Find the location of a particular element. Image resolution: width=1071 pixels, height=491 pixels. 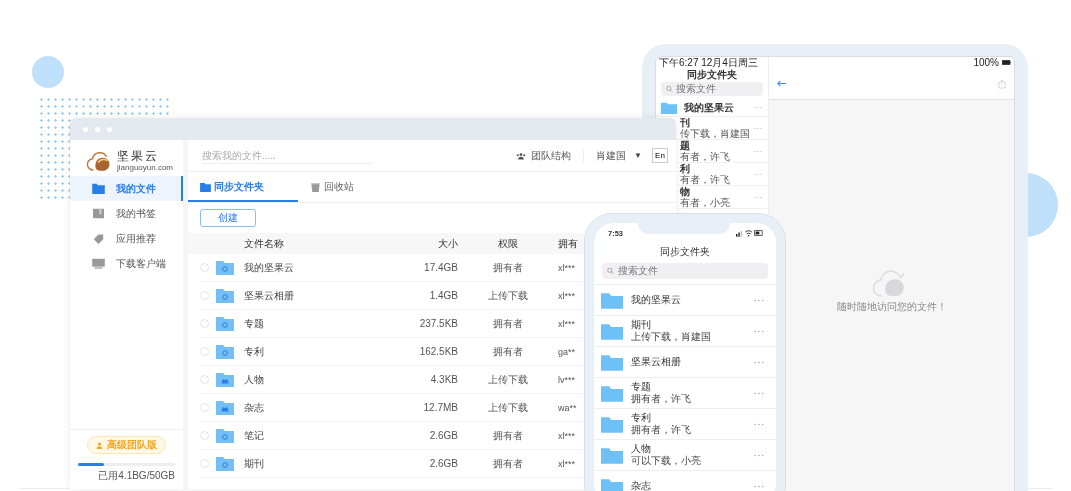

user-name: 肖建国 is located at coordinates (611, 155).